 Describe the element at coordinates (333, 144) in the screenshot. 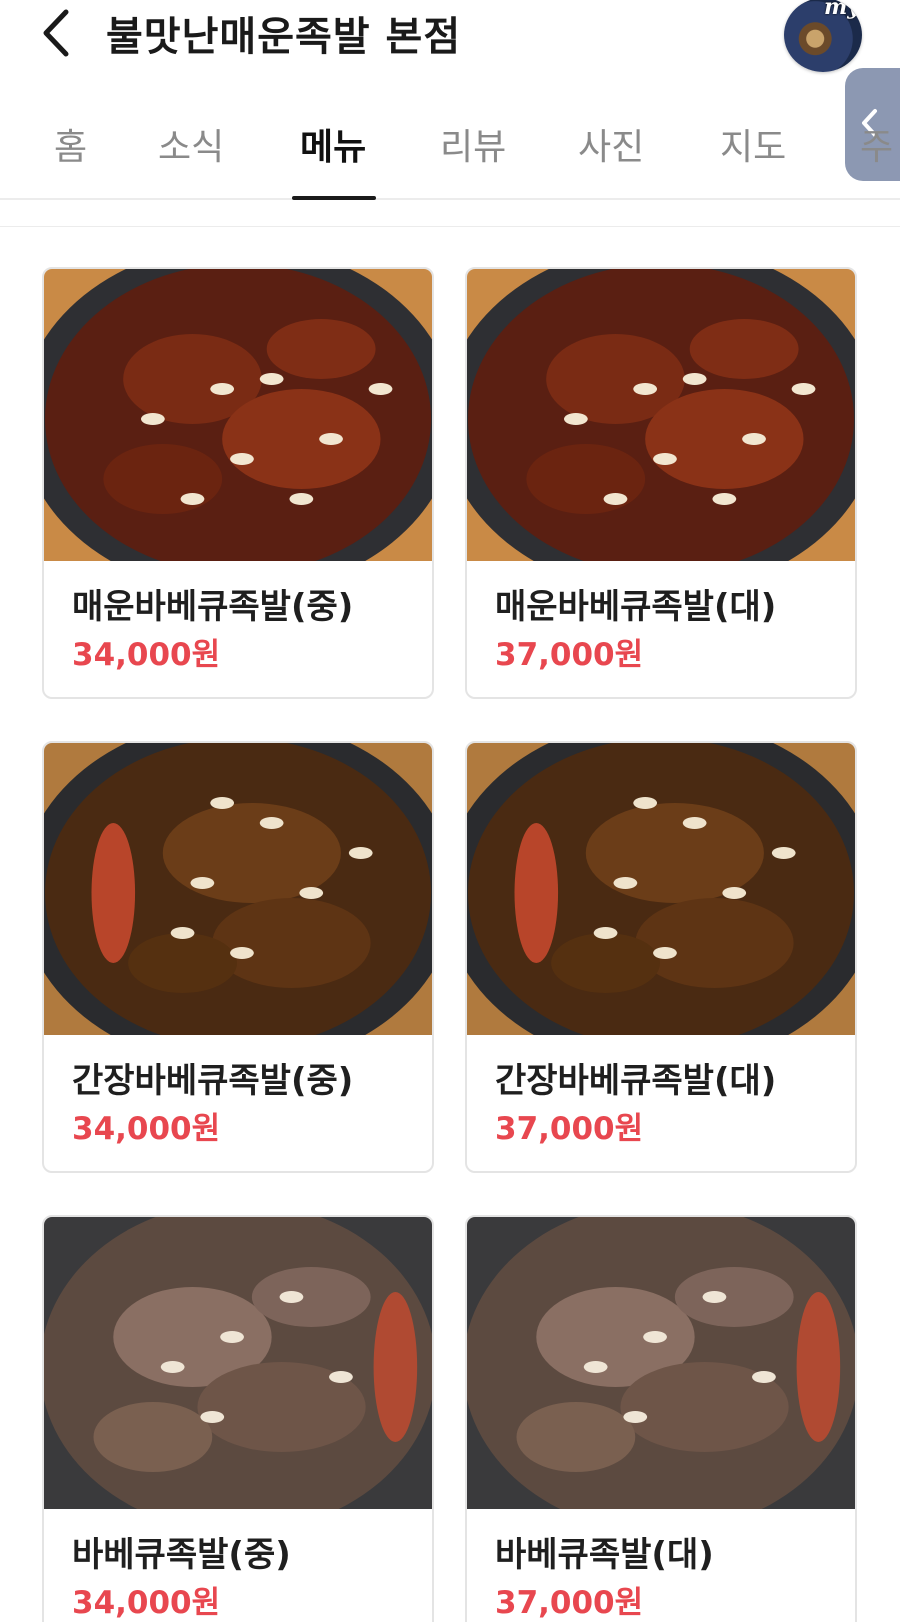

I see `tab-menu: 메뉴` at that location.